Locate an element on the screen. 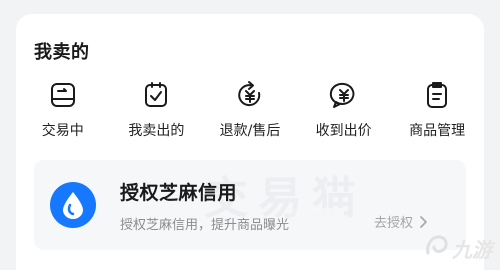  sesame-credit-icon is located at coordinates (73, 205).